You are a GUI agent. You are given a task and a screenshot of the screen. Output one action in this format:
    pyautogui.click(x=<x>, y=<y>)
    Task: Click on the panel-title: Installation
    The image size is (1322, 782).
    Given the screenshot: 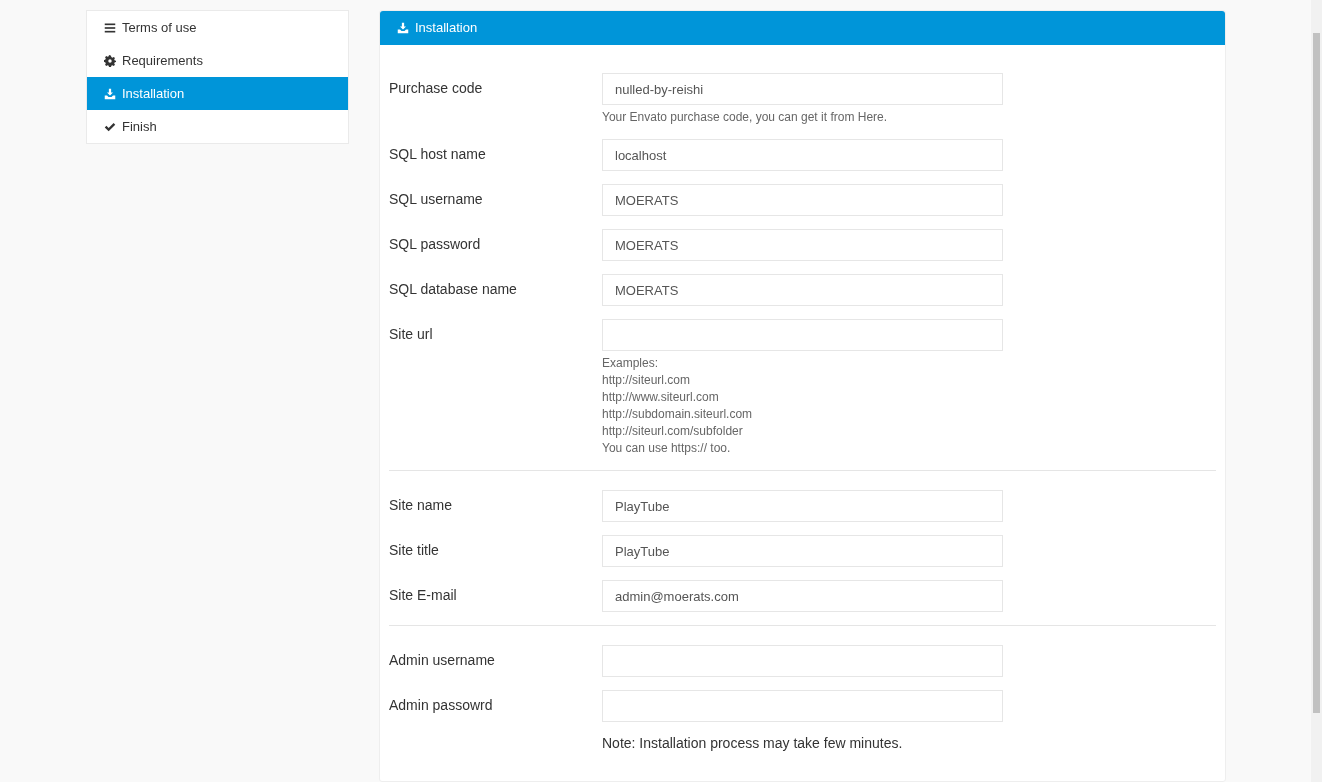 What is the action you would take?
    pyautogui.click(x=446, y=28)
    